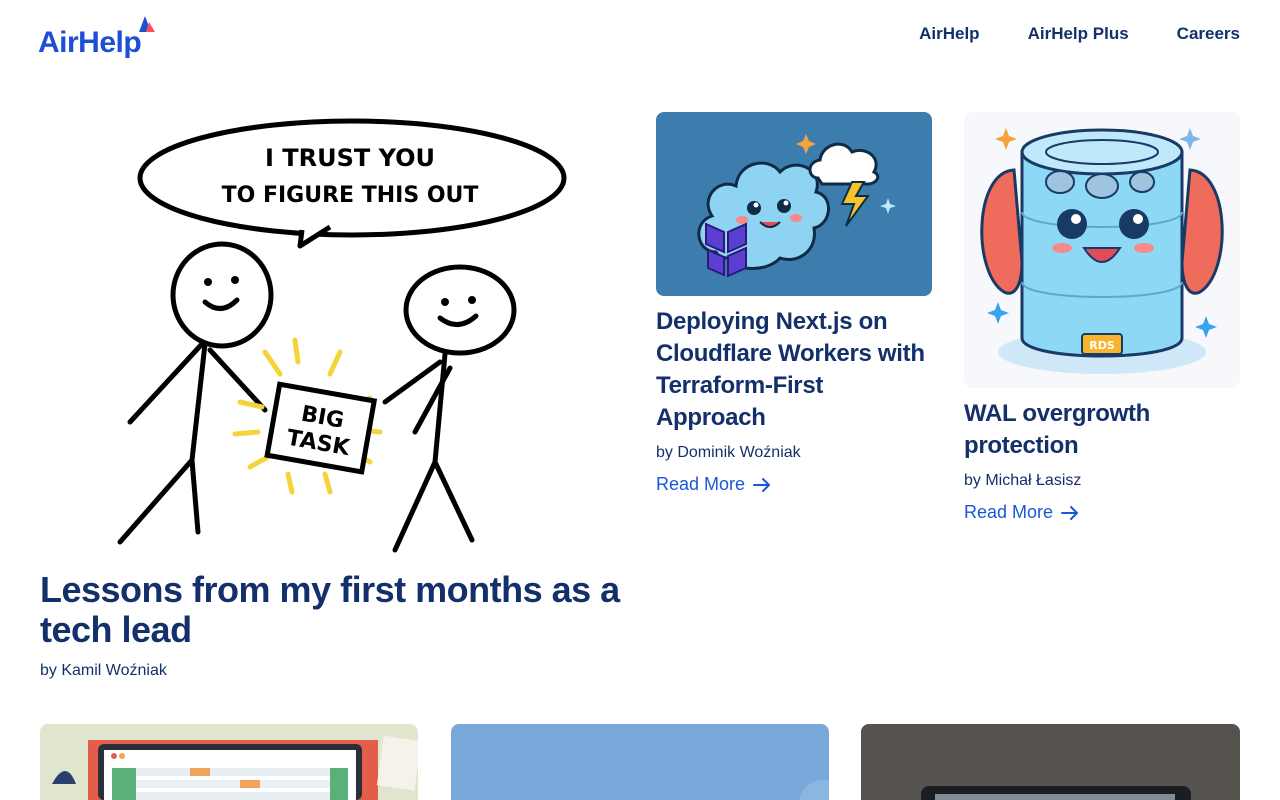  I want to click on article-author: by Michał Łasisz, so click(1023, 480).